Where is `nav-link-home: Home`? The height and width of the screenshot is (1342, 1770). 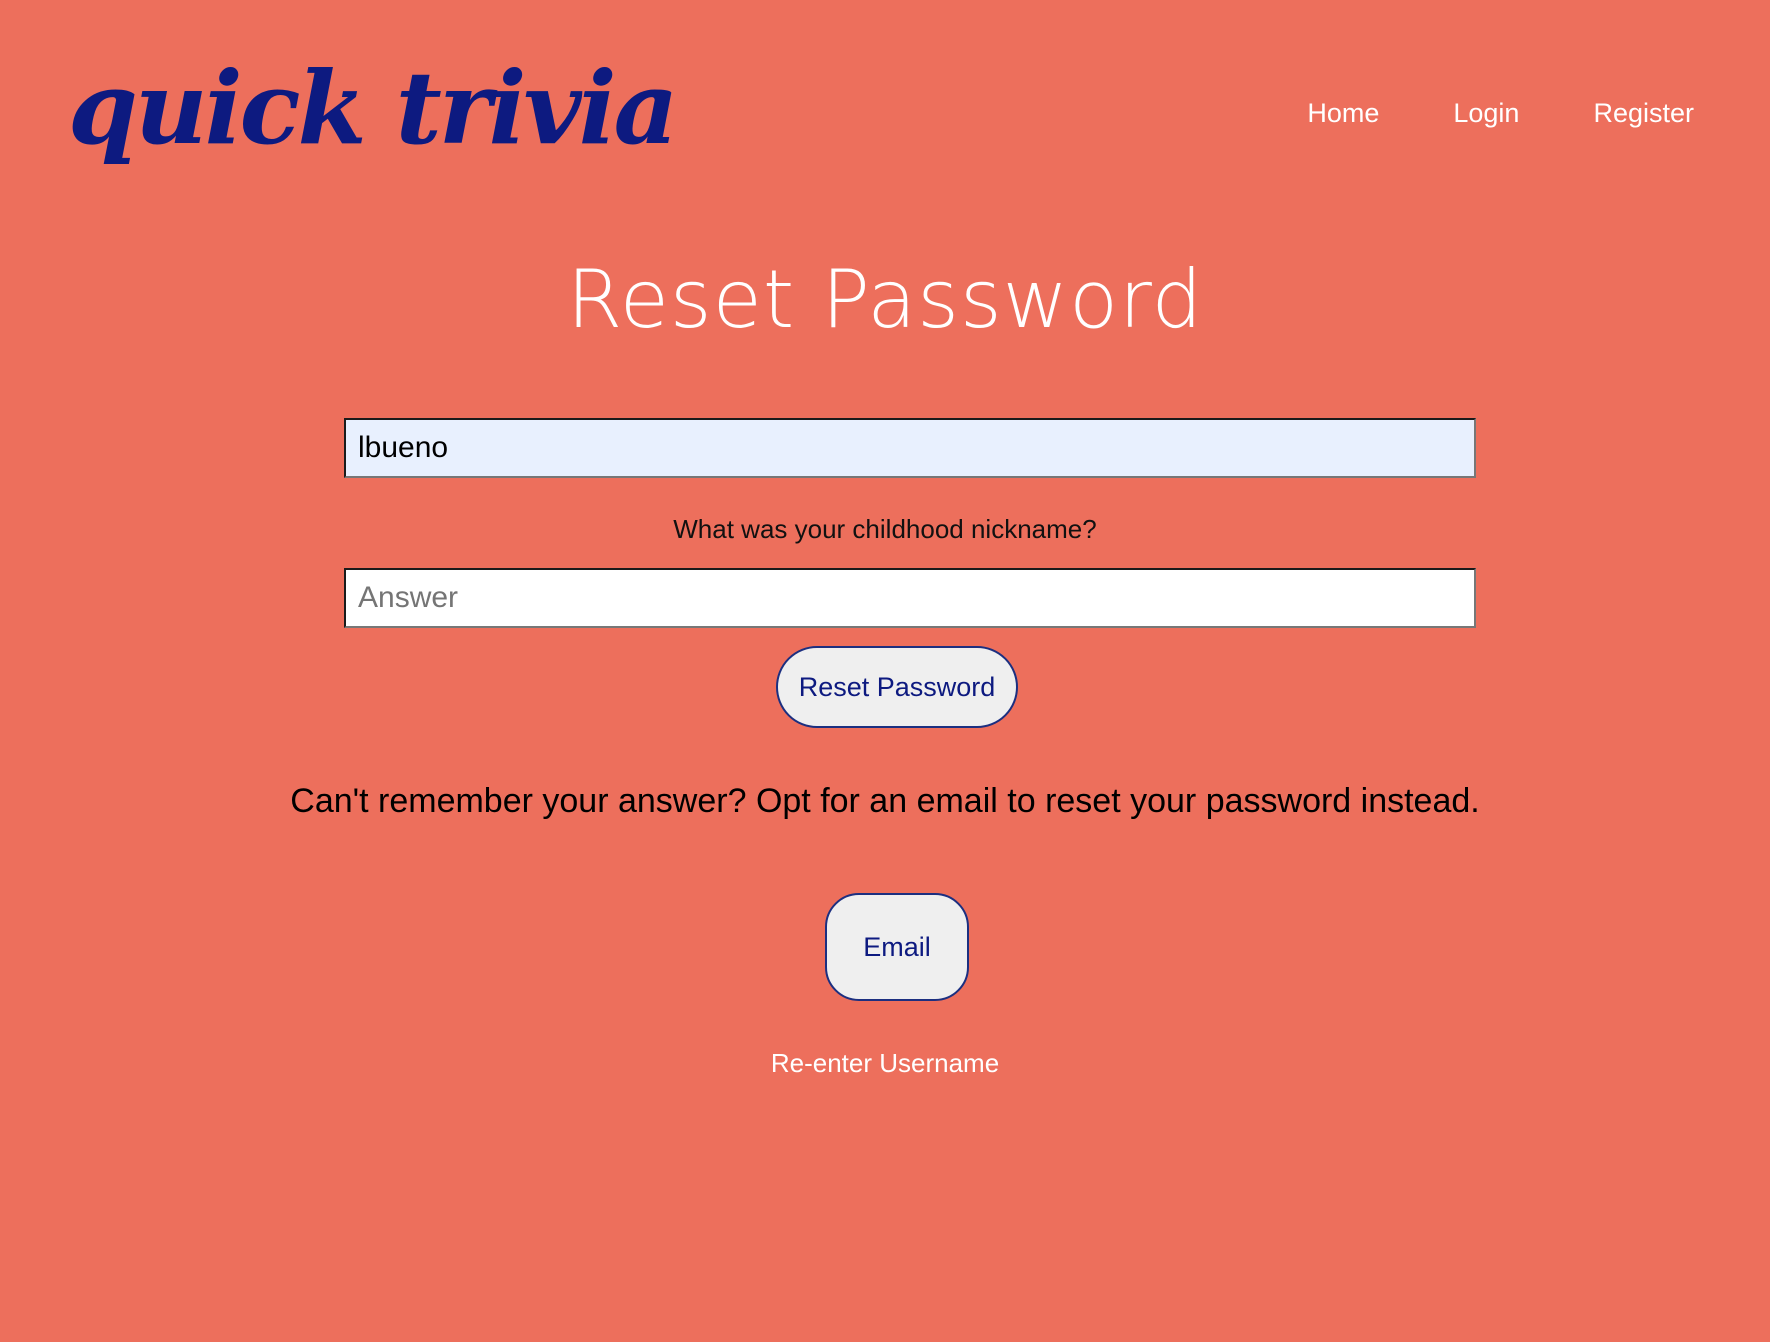
nav-link-home: Home is located at coordinates (1343, 113).